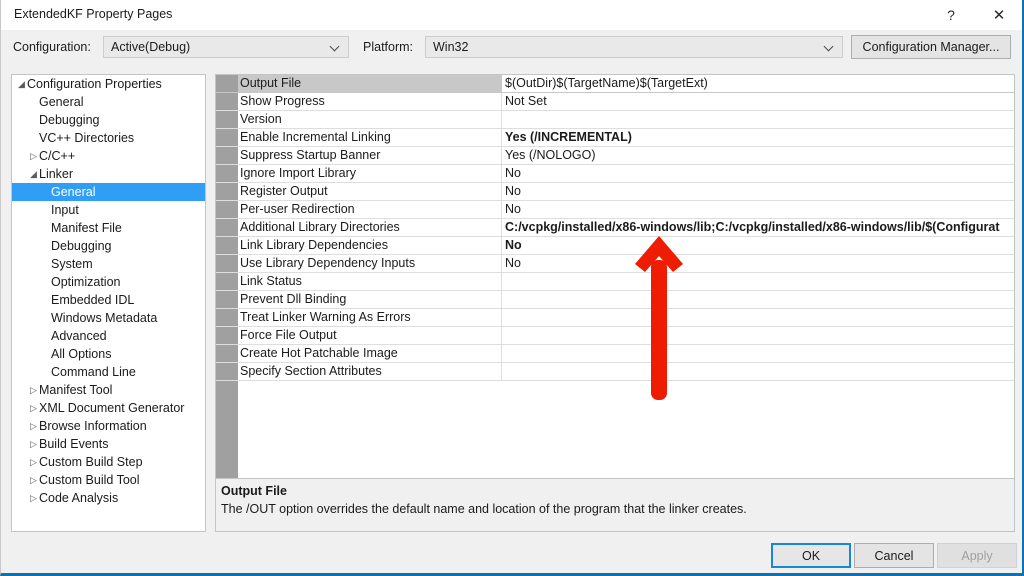 This screenshot has width=1024, height=576. I want to click on tree-item-all-options: All Options, so click(108, 354).